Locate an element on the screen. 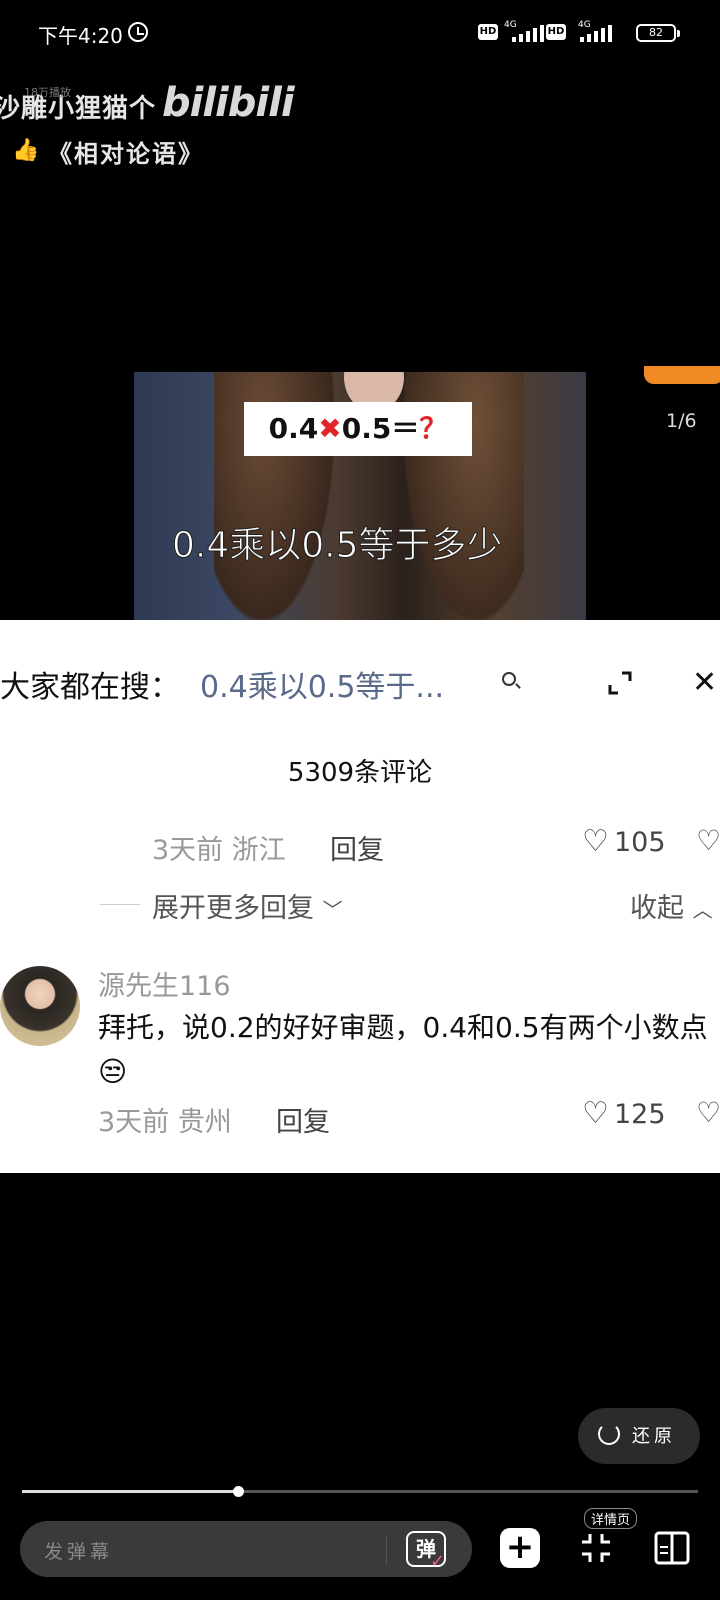 Image resolution: width=720 pixels, height=1600 pixels. question-mark: ？ is located at coordinates (433, 428).